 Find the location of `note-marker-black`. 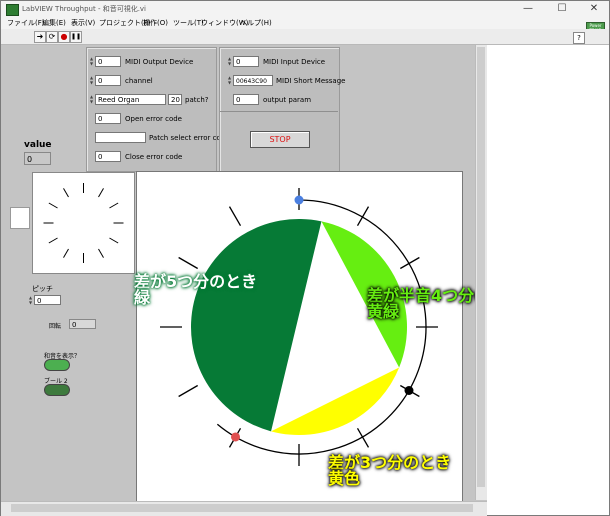

note-marker-black is located at coordinates (409, 390).